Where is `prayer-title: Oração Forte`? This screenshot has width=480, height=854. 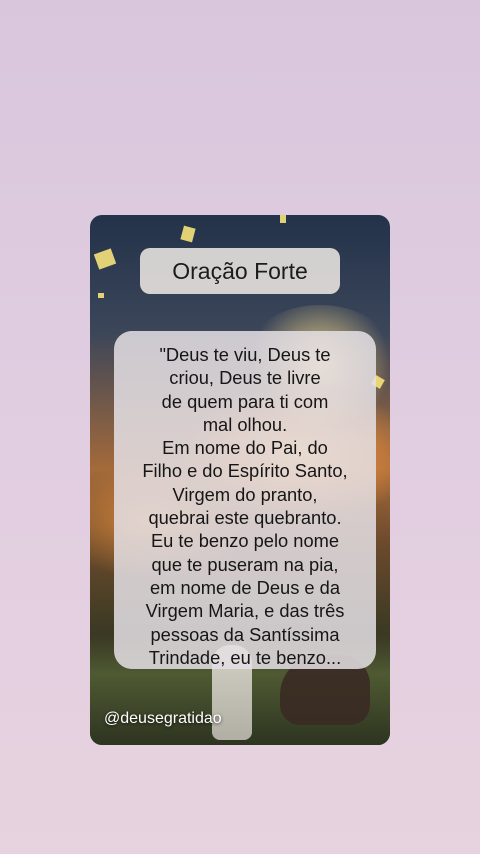
prayer-title: Oração Forte is located at coordinates (240, 270).